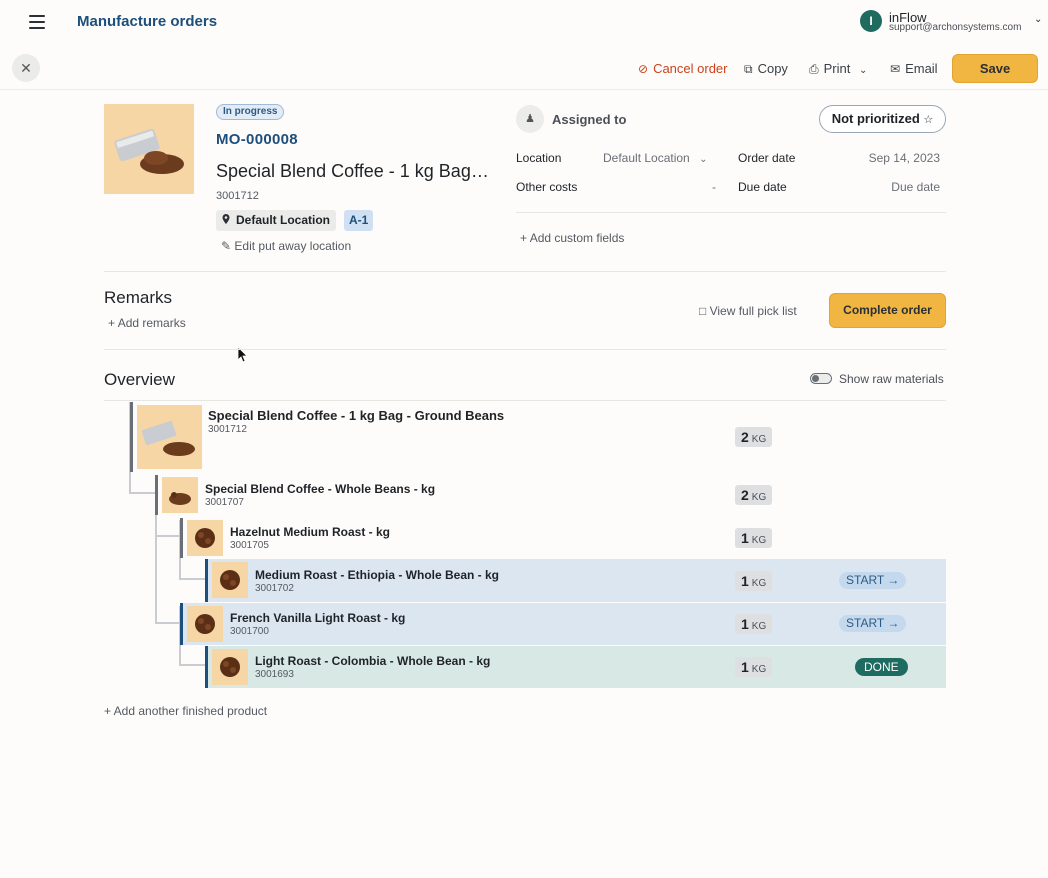 This screenshot has height=878, width=1048. Describe the element at coordinates (139, 379) in the screenshot. I see `overview-heading: Overview` at that location.